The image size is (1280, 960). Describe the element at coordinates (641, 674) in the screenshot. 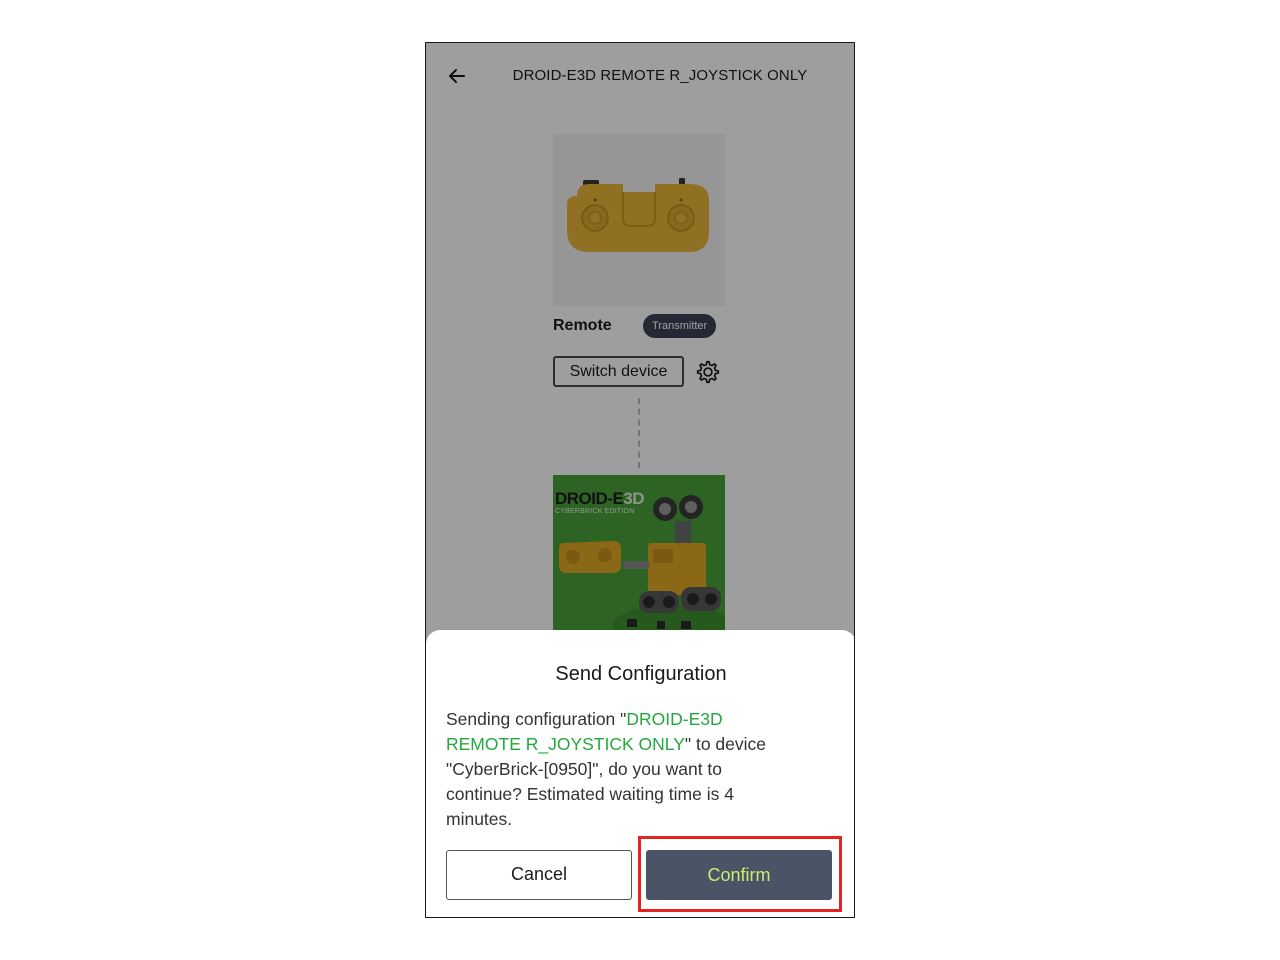

I see `dialog-title: Send Configuration` at that location.